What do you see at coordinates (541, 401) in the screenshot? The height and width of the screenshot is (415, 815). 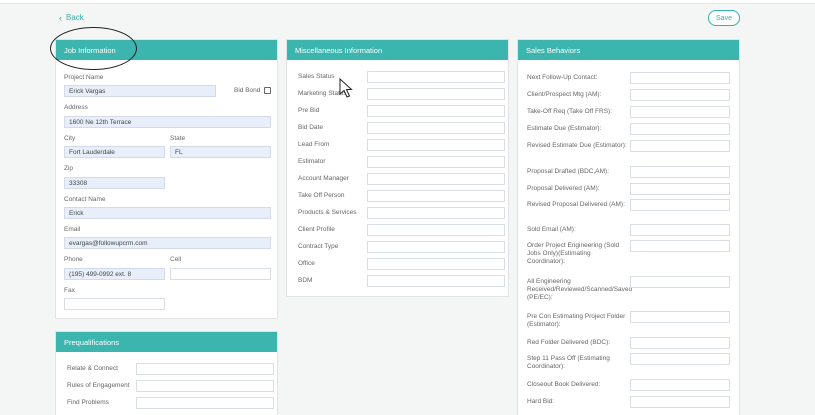 I see `sales-behavior-row-label: Hard Bid:` at bounding box center [541, 401].